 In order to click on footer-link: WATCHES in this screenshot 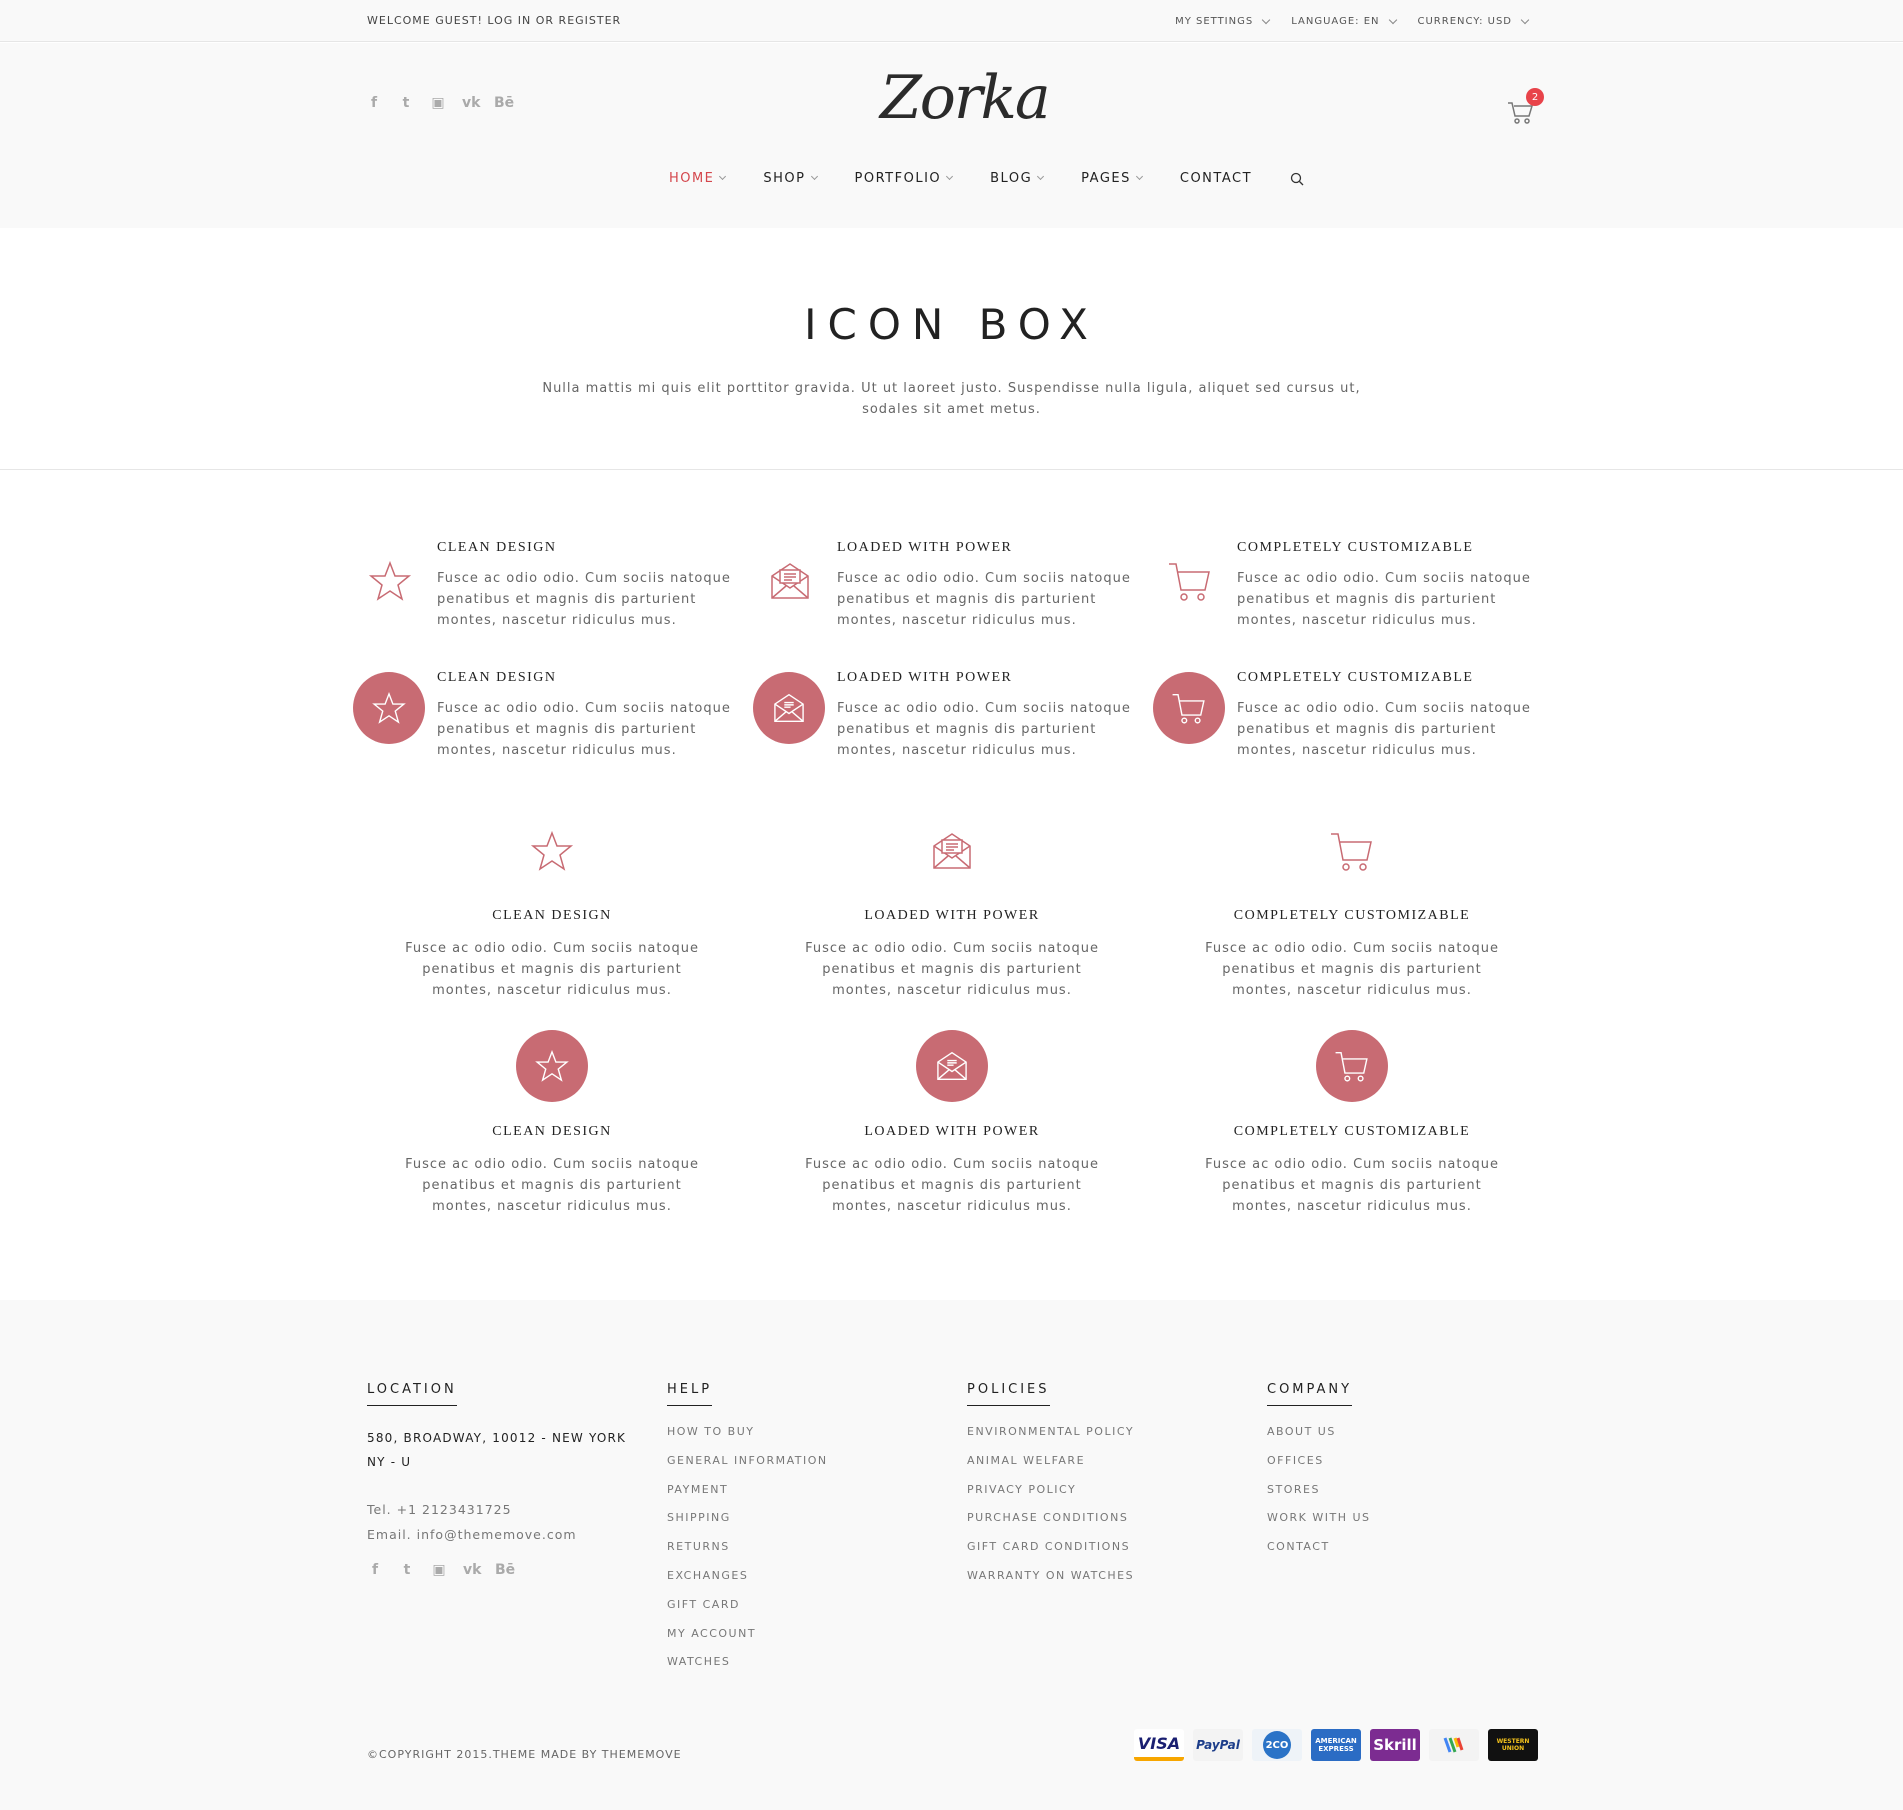, I will do `click(747, 1668)`.